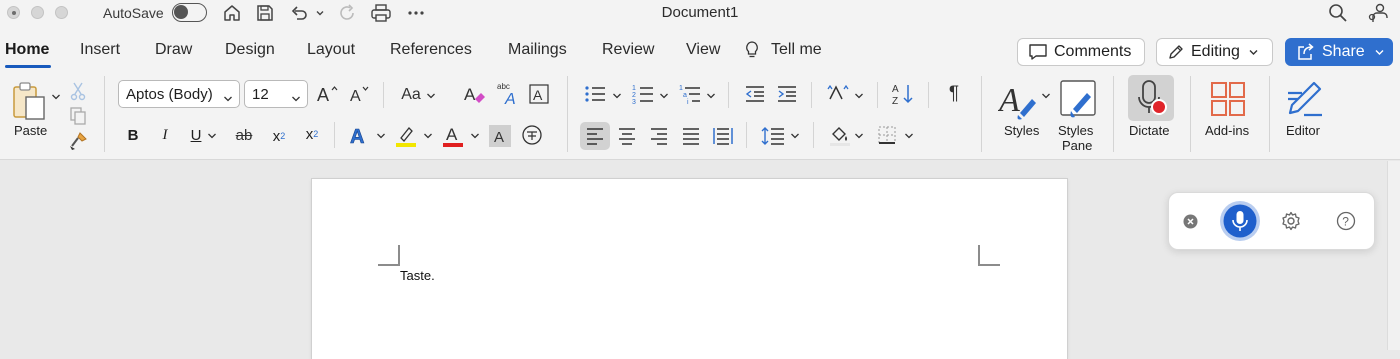 This screenshot has width=1400, height=359. What do you see at coordinates (78, 91) in the screenshot?
I see `cut-icon` at bounding box center [78, 91].